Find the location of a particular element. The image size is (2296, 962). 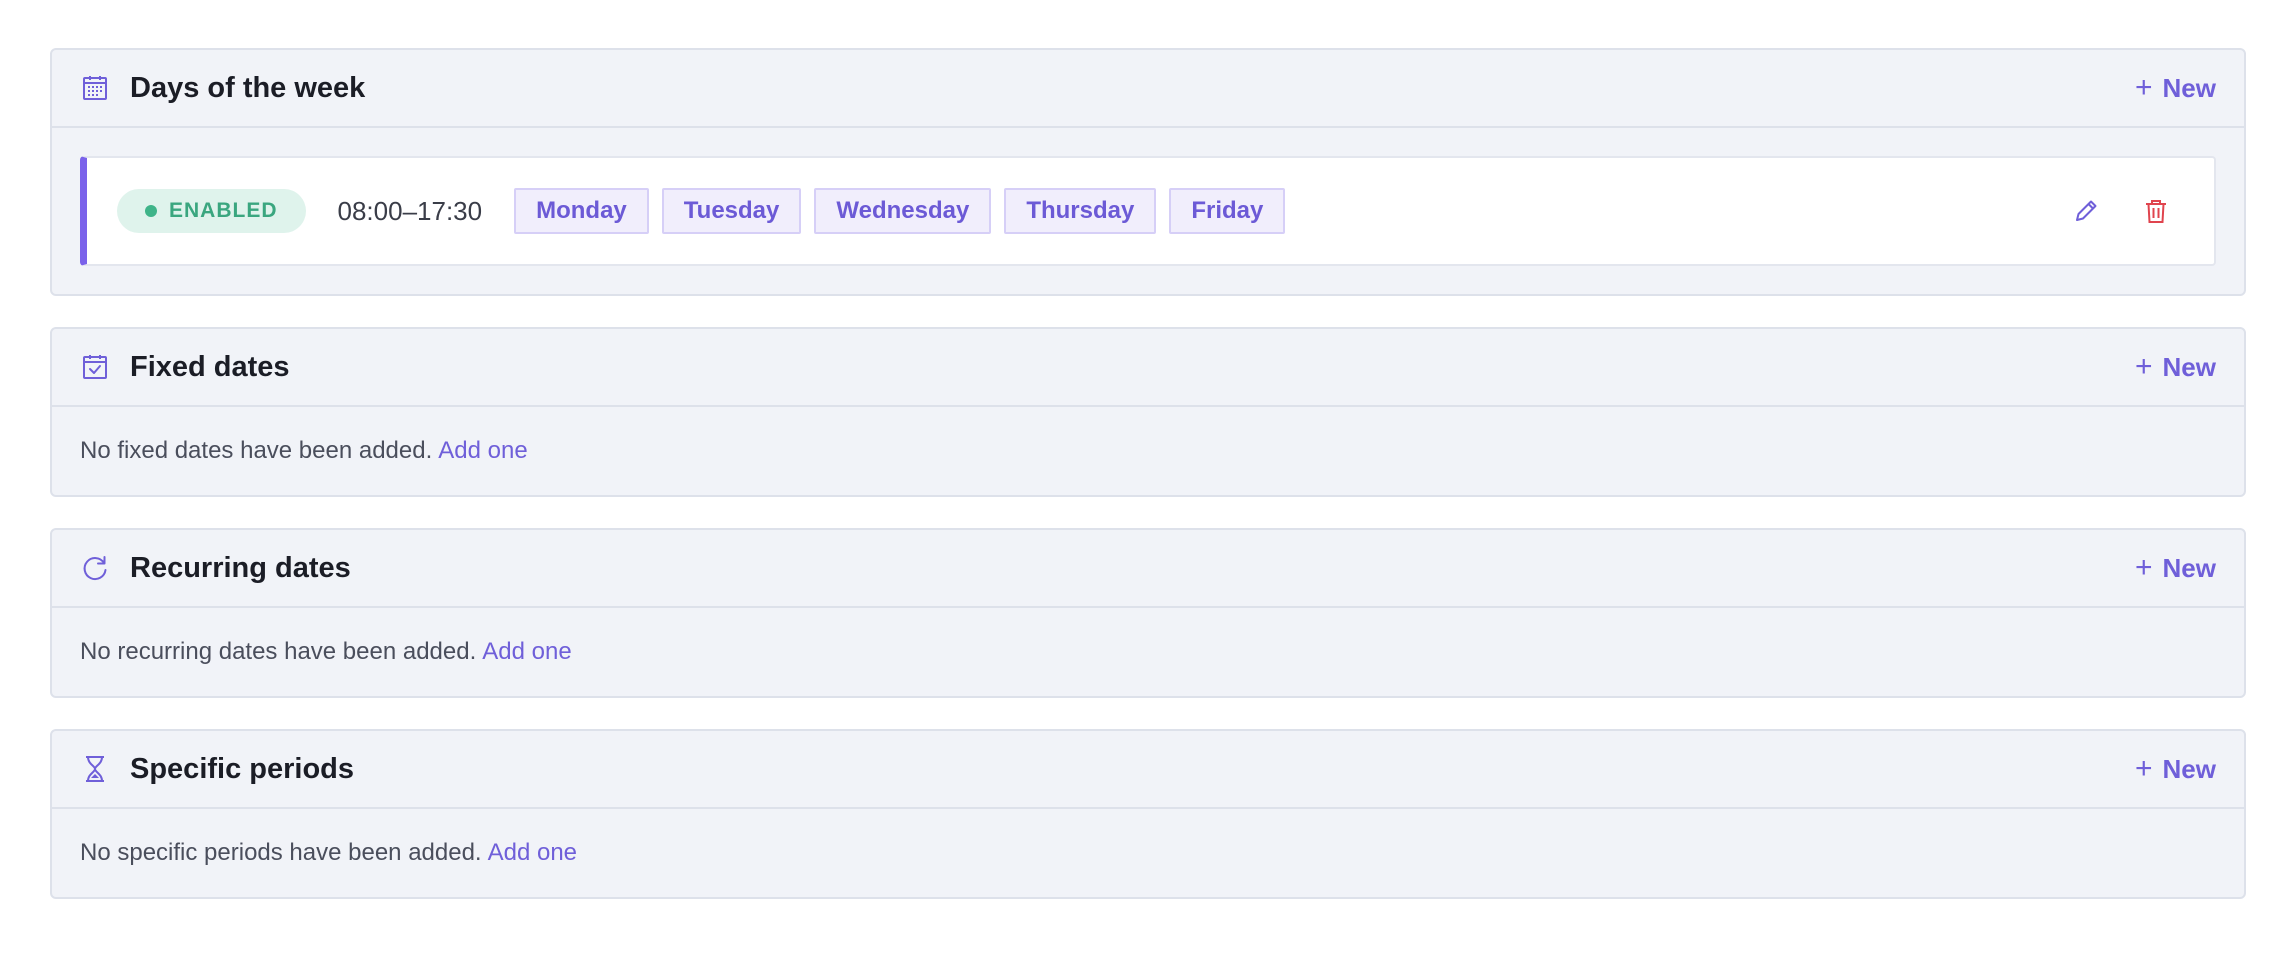

section-header: Recurring dates + New is located at coordinates (1148, 569).